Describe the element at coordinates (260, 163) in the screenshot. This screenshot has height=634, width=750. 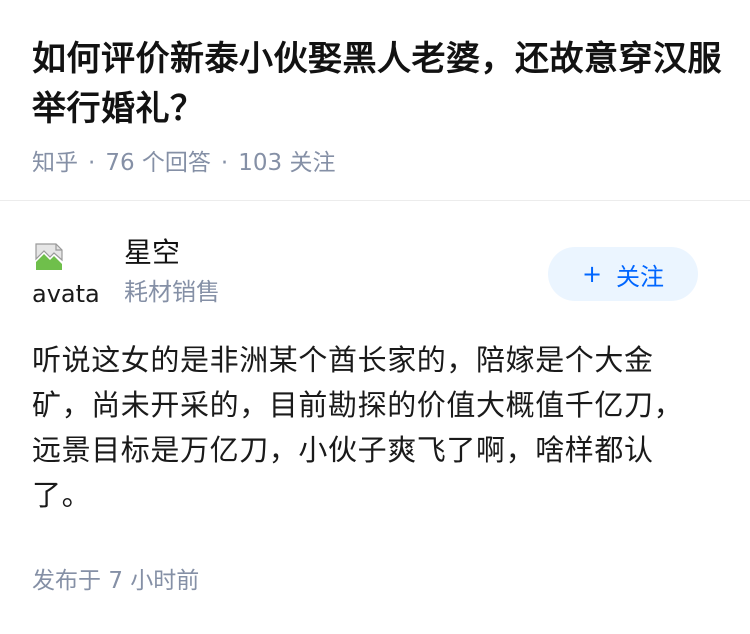
I see `followers-count-value: 103` at that location.